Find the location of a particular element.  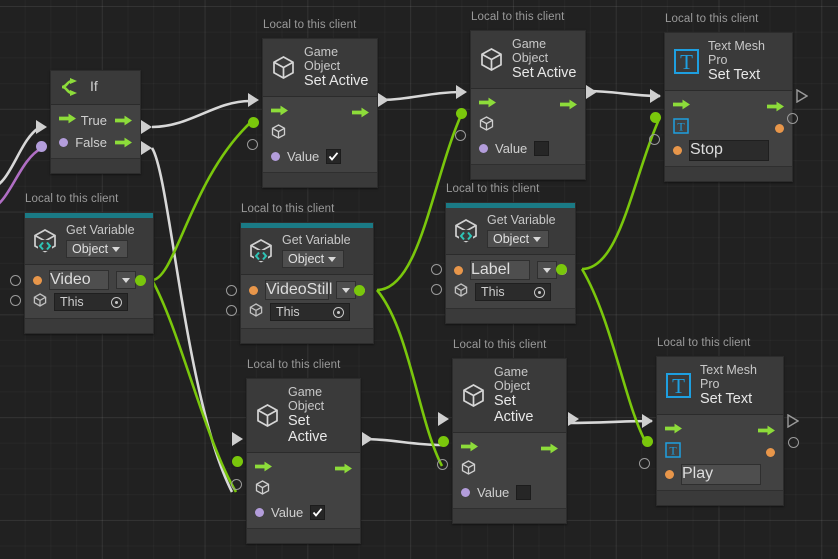

getvar-video-out-port is located at coordinates (140, 280).